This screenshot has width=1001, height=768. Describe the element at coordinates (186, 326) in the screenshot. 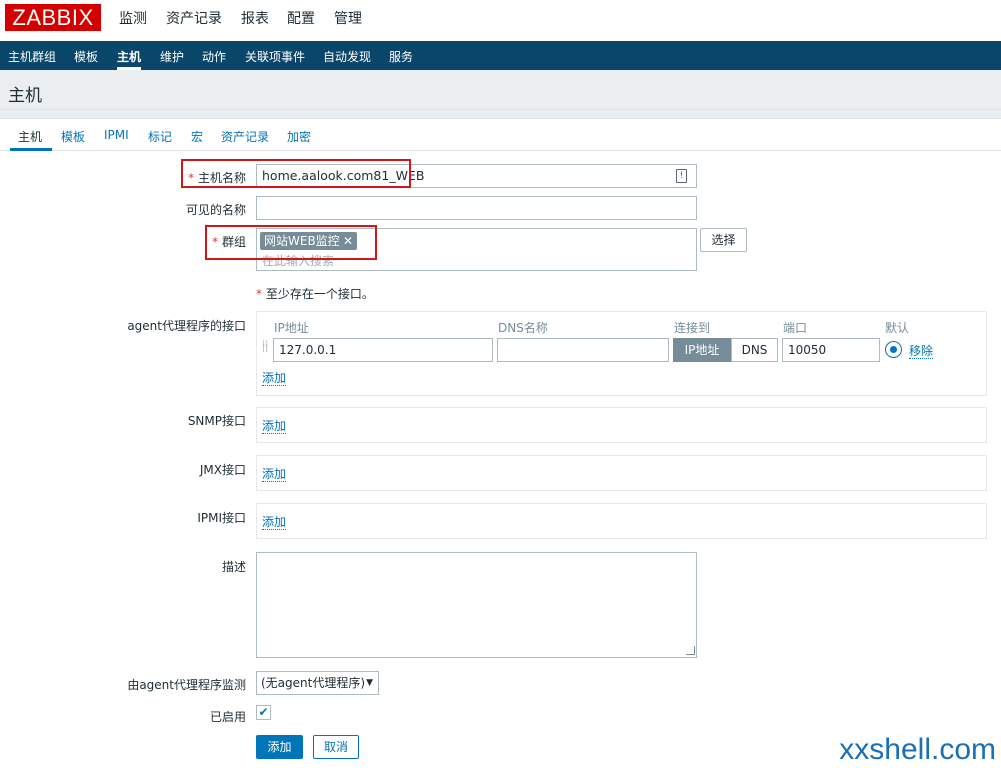

I see `agent-interface-label: agent代理程序的接口` at that location.